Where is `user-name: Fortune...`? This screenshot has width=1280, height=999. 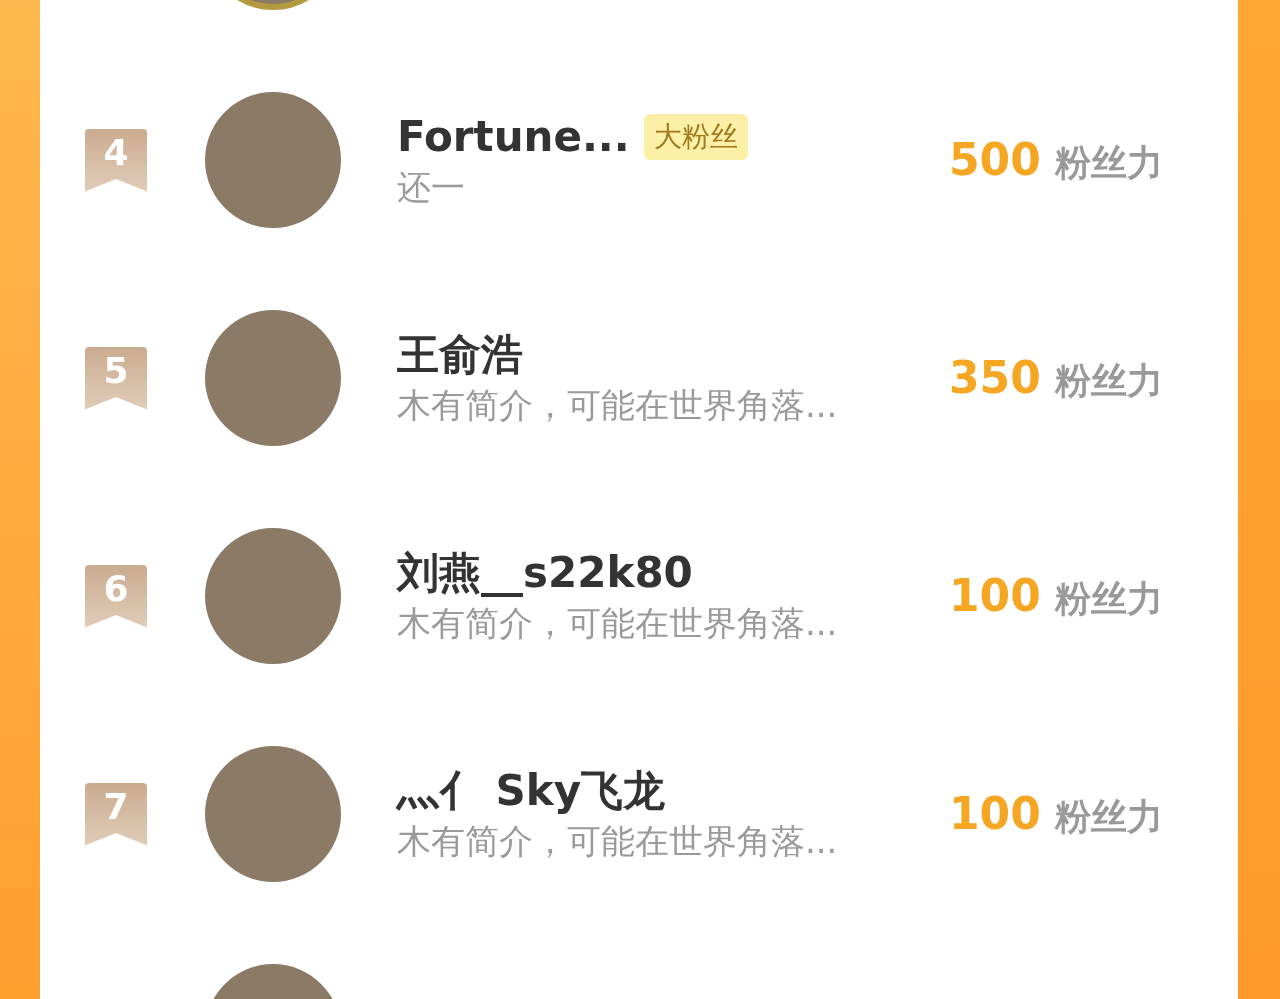
user-name: Fortune... is located at coordinates (513, 137).